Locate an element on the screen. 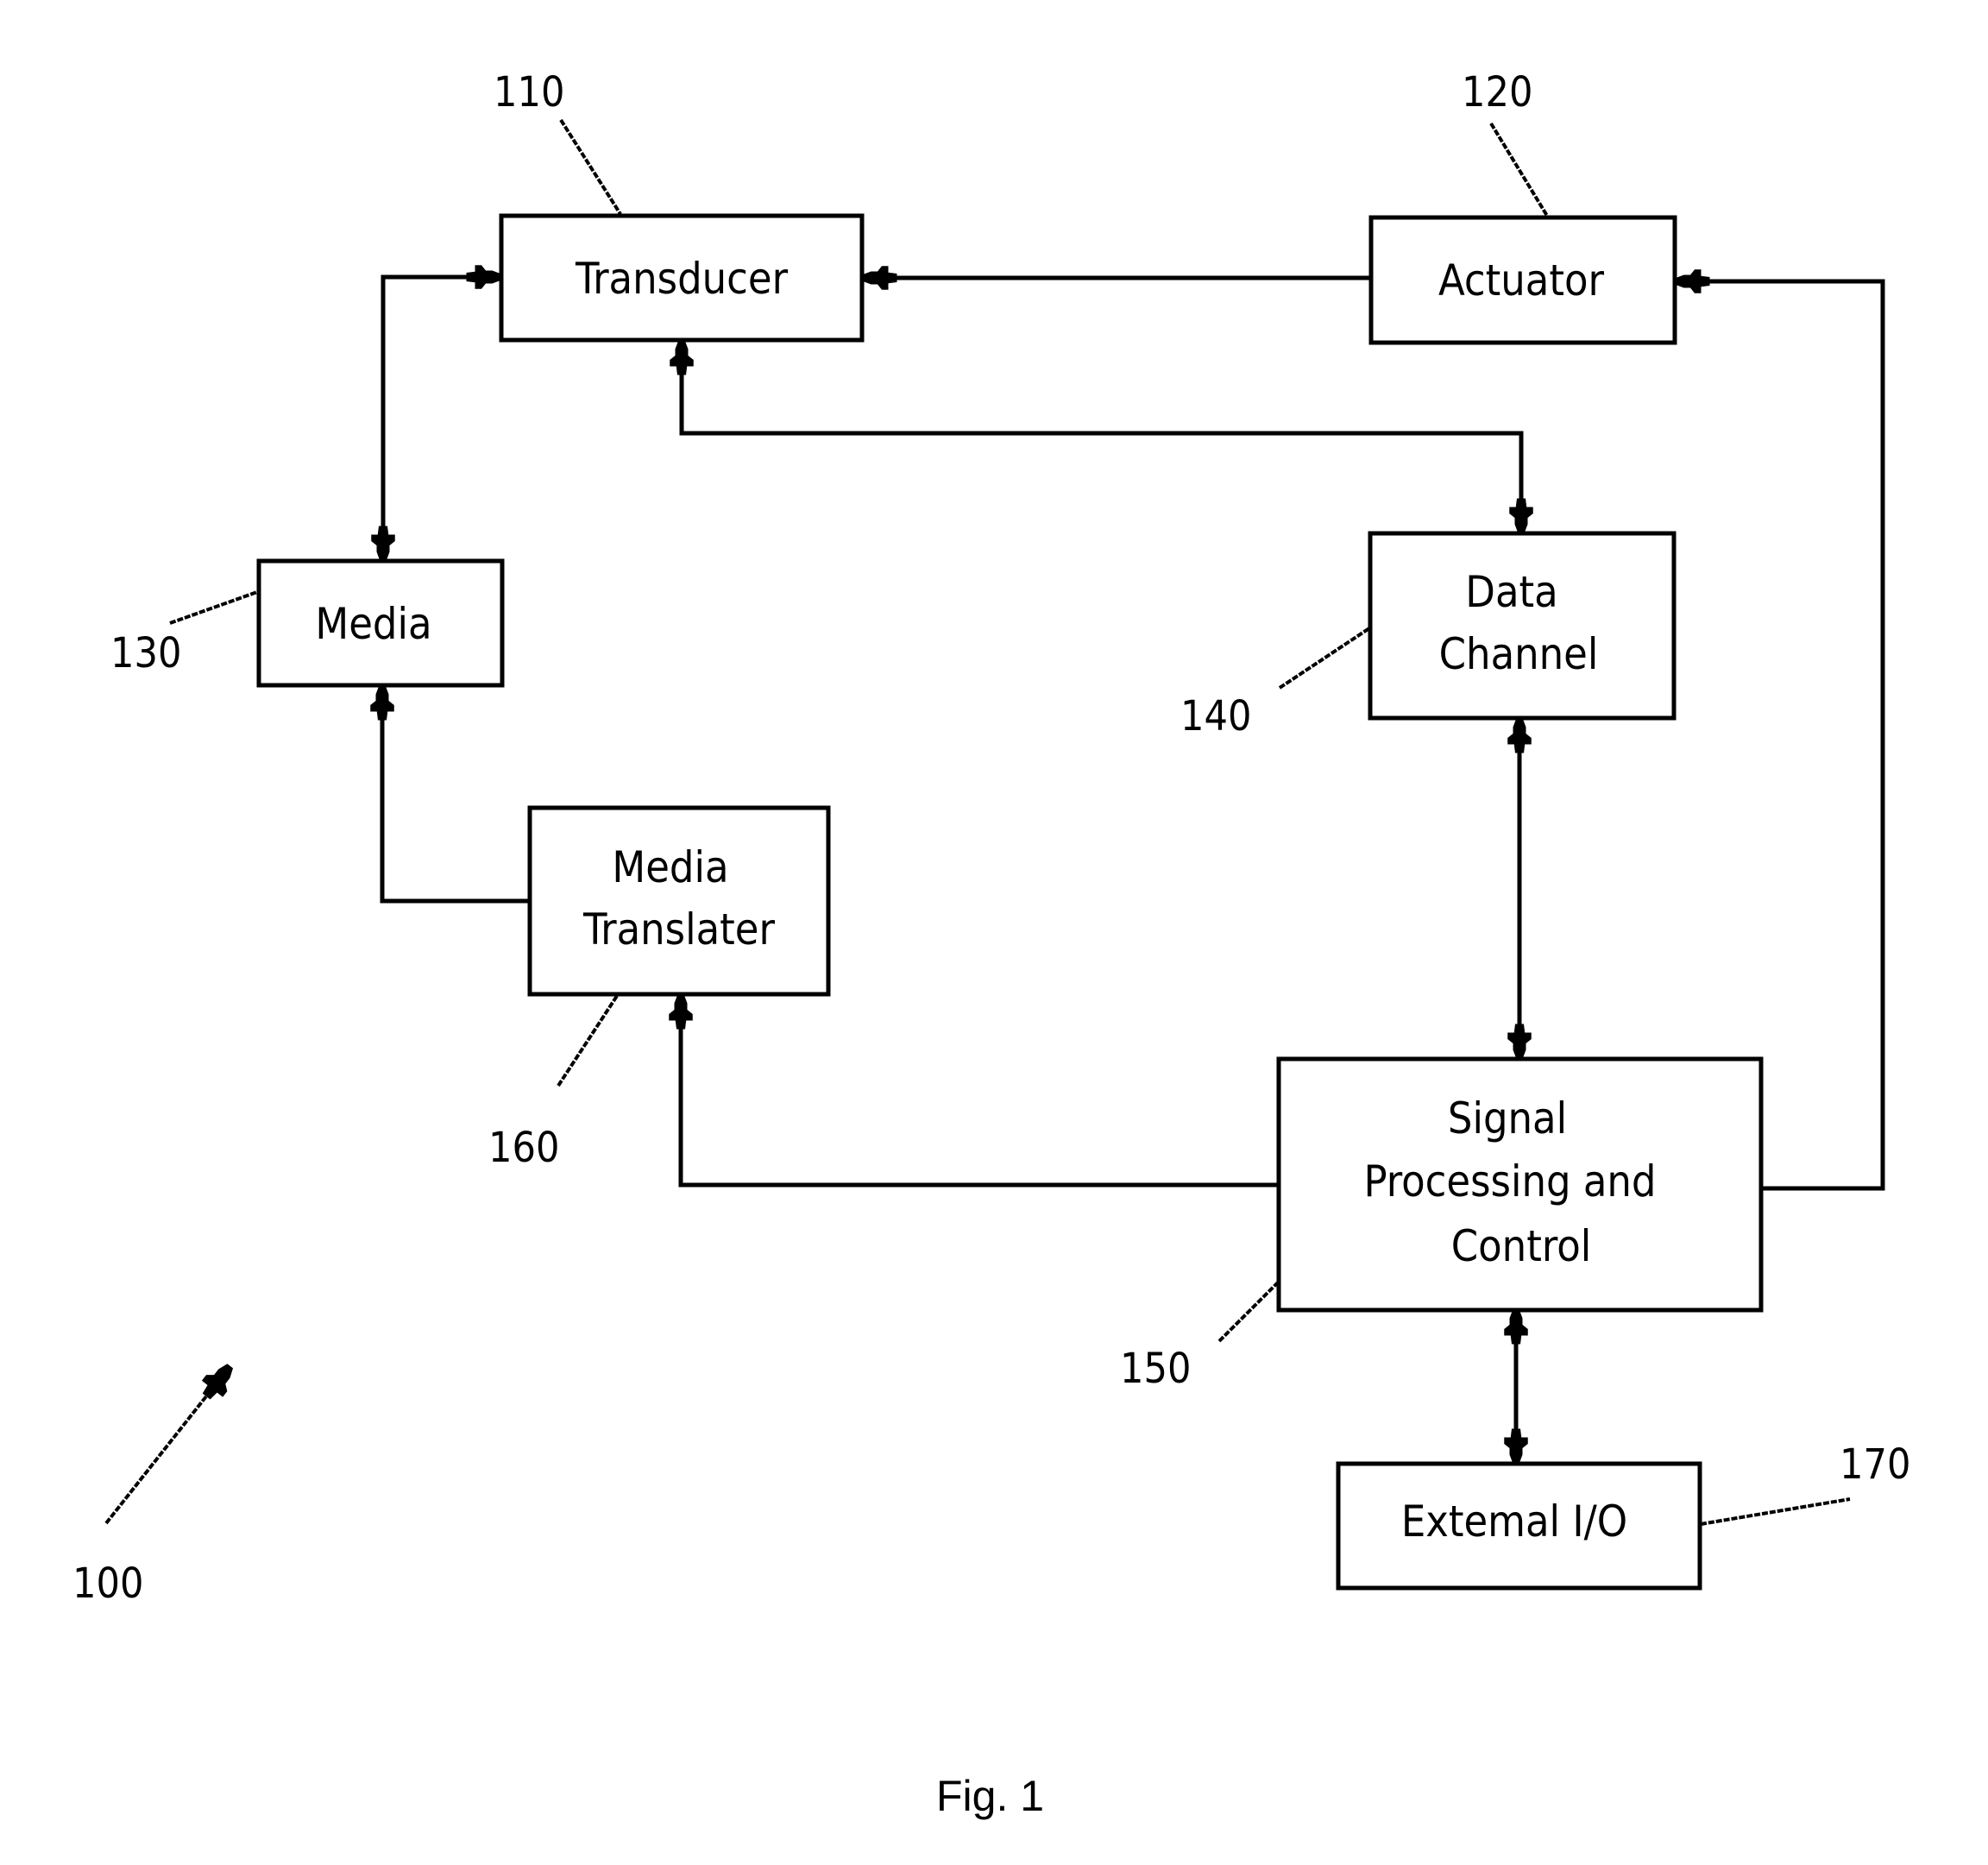  arrowhead-into-external-io is located at coordinates (1516, 1446).